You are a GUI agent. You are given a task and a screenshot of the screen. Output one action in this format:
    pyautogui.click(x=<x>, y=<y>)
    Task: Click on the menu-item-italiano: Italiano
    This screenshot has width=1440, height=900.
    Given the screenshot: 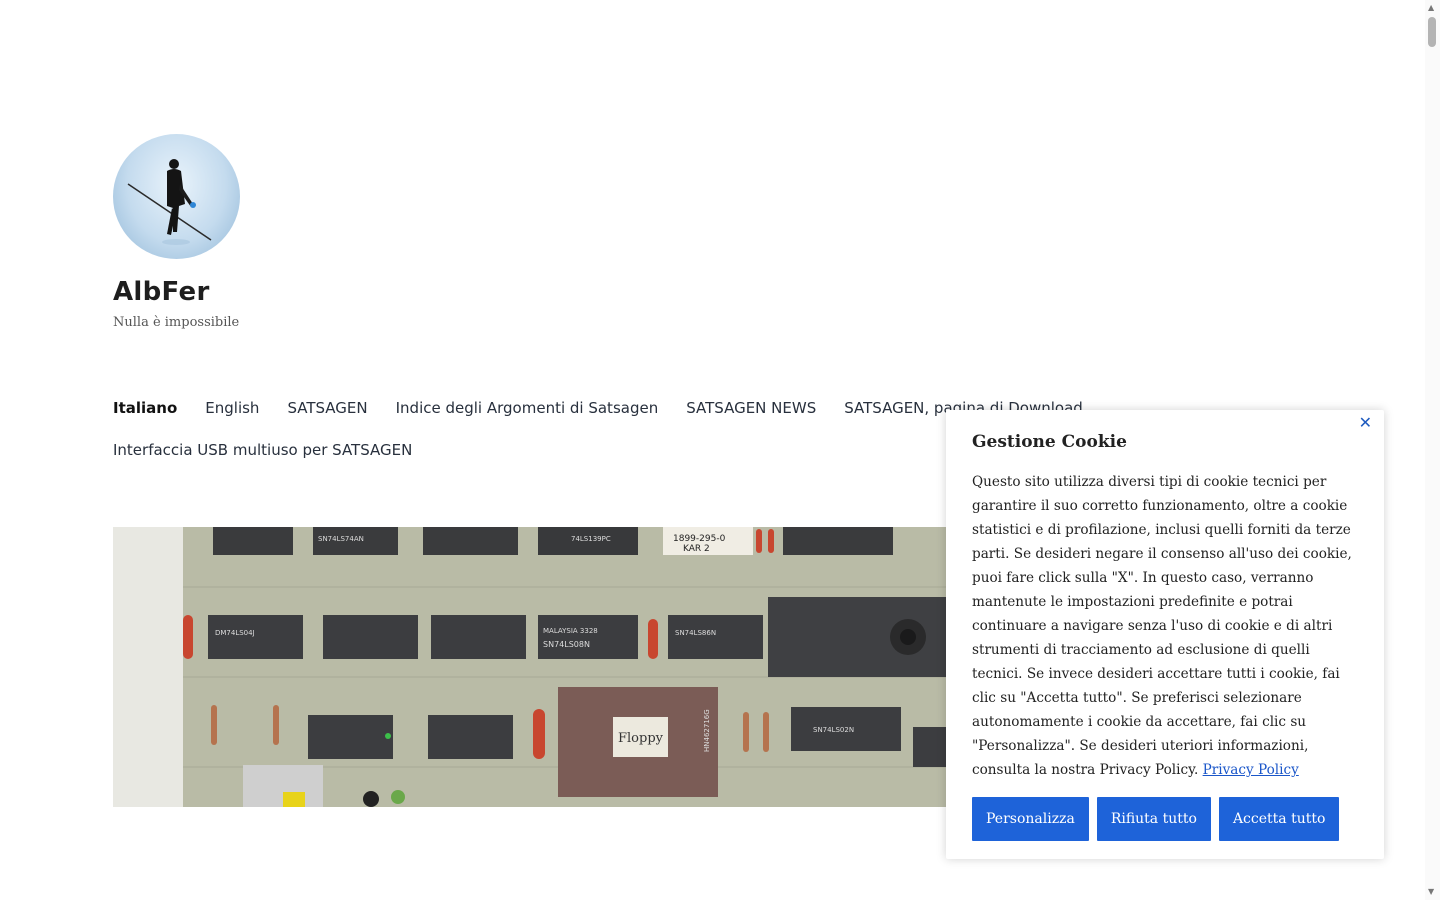 What is the action you would take?
    pyautogui.click(x=145, y=408)
    